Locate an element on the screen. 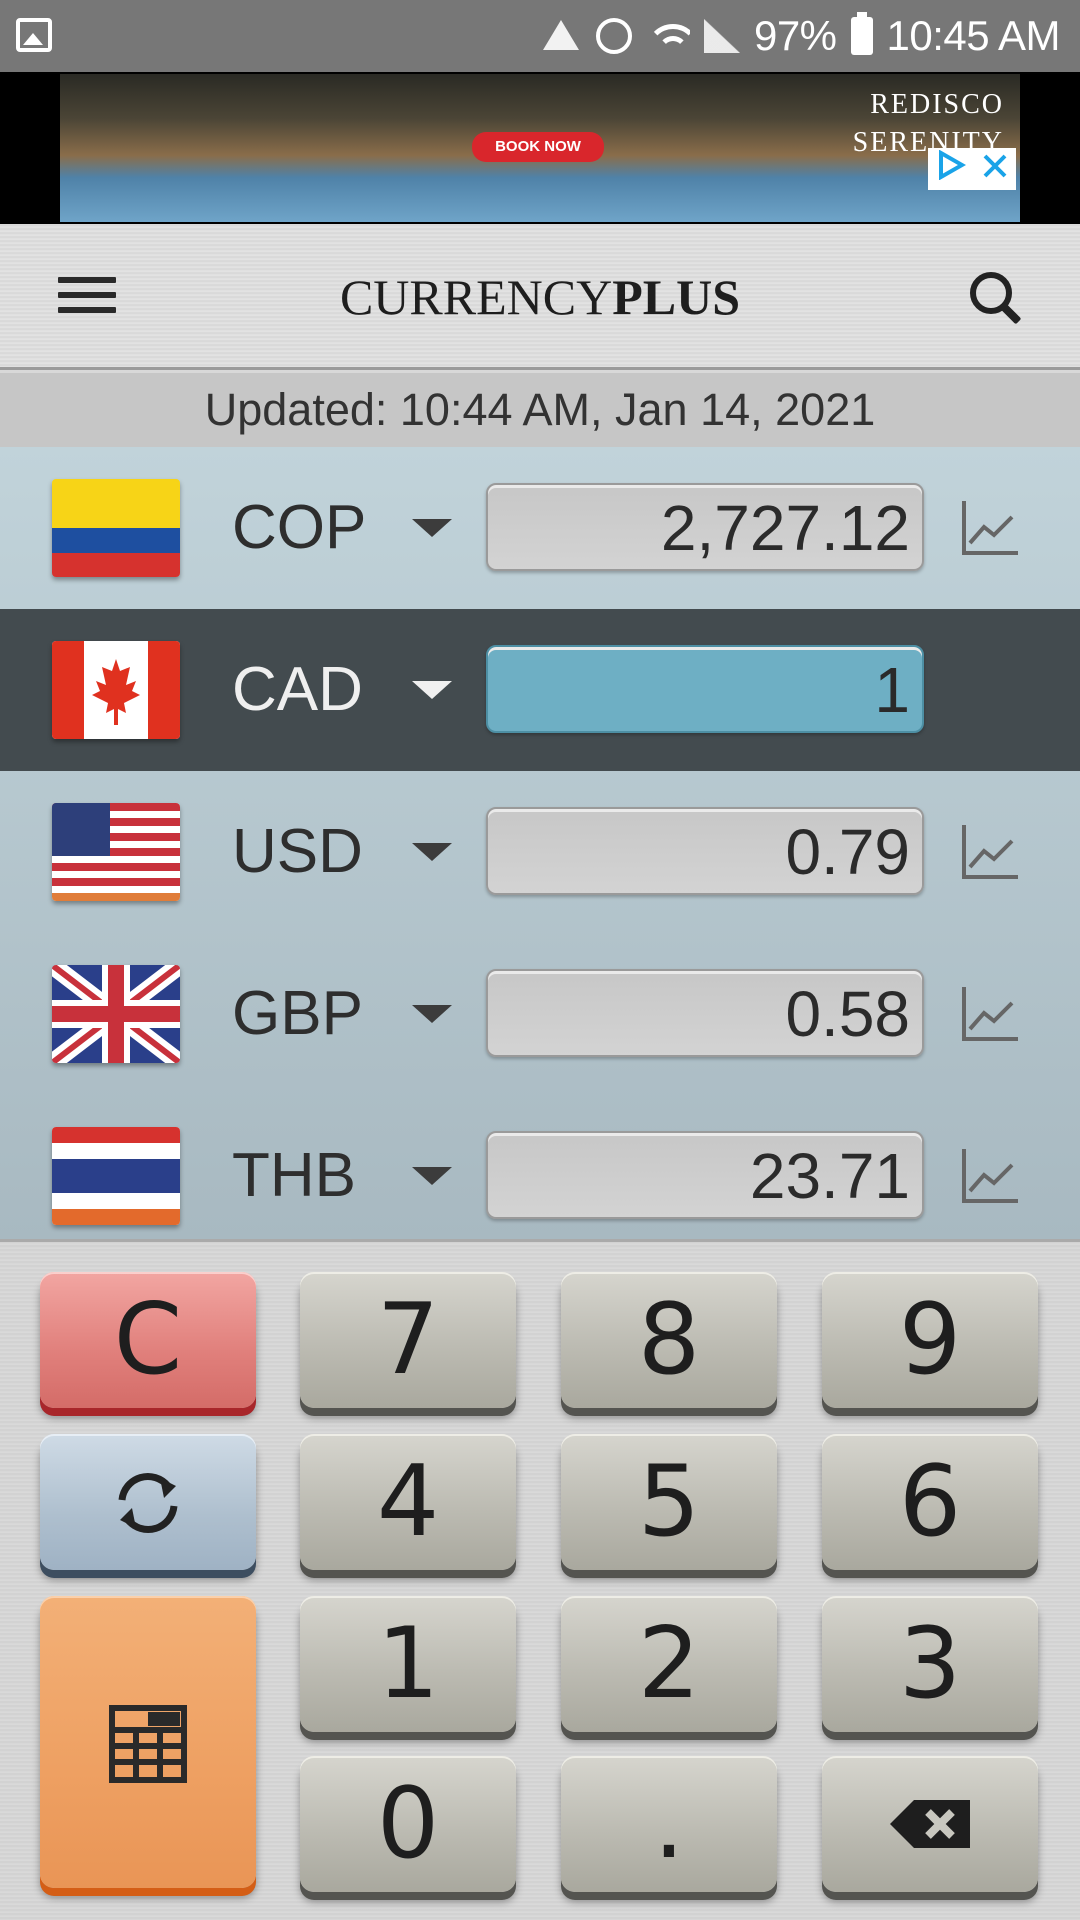 This screenshot has height=1920, width=1080. currency-code: COP is located at coordinates (299, 528).